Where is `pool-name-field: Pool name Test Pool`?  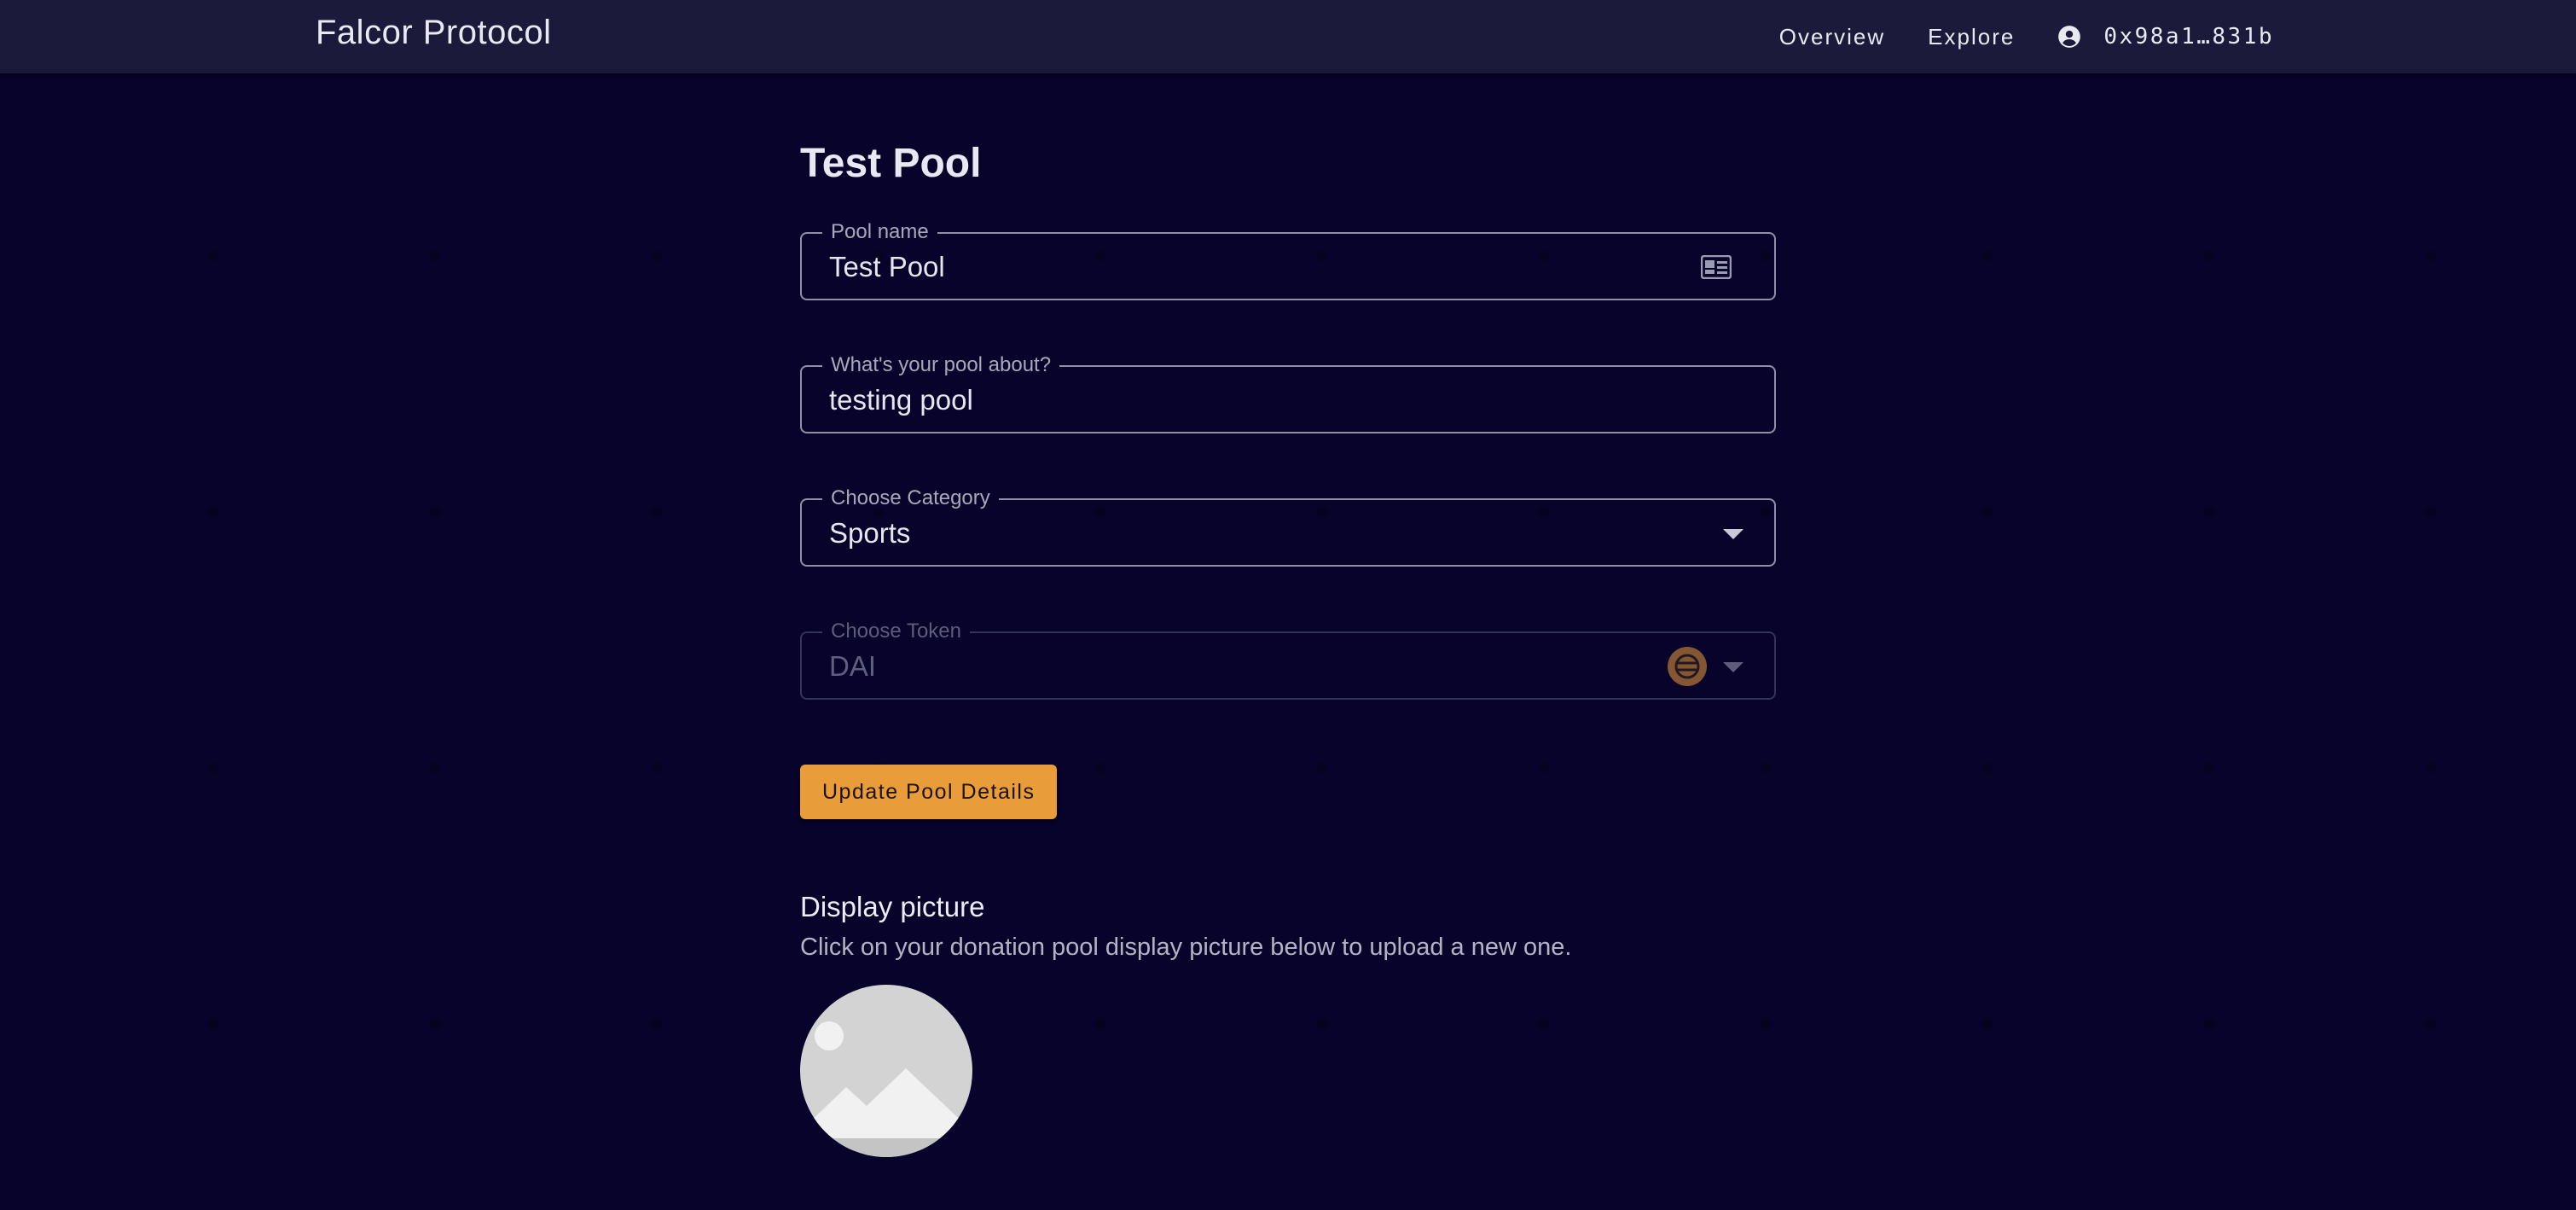 pool-name-field: Pool name Test Pool is located at coordinates (1288, 260).